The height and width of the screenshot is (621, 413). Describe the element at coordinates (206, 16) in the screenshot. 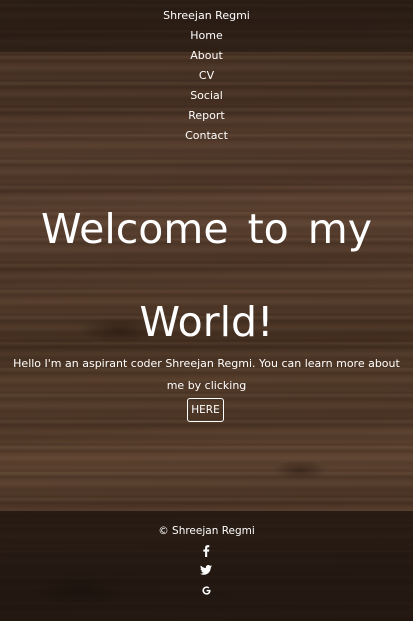

I see `brand-link: Shreejan Regmi` at that location.